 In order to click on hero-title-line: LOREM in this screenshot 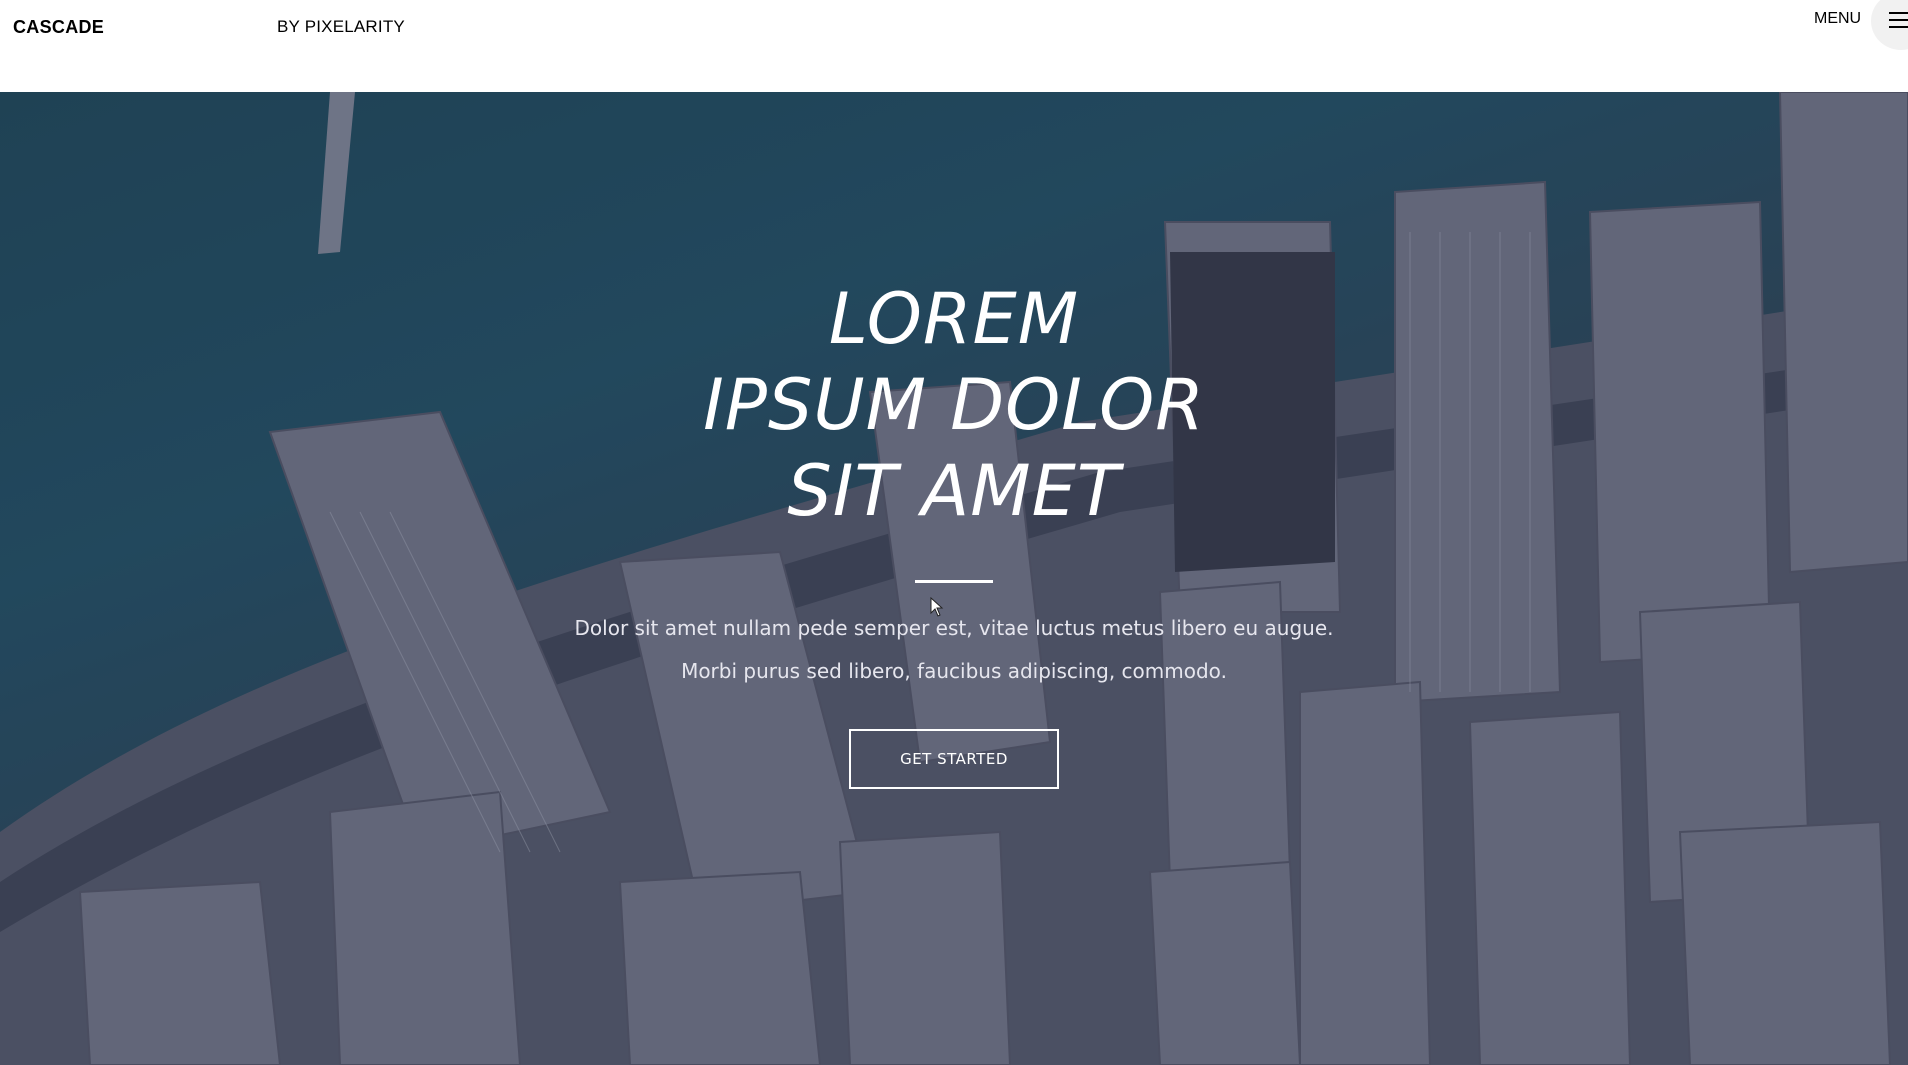, I will do `click(954, 319)`.